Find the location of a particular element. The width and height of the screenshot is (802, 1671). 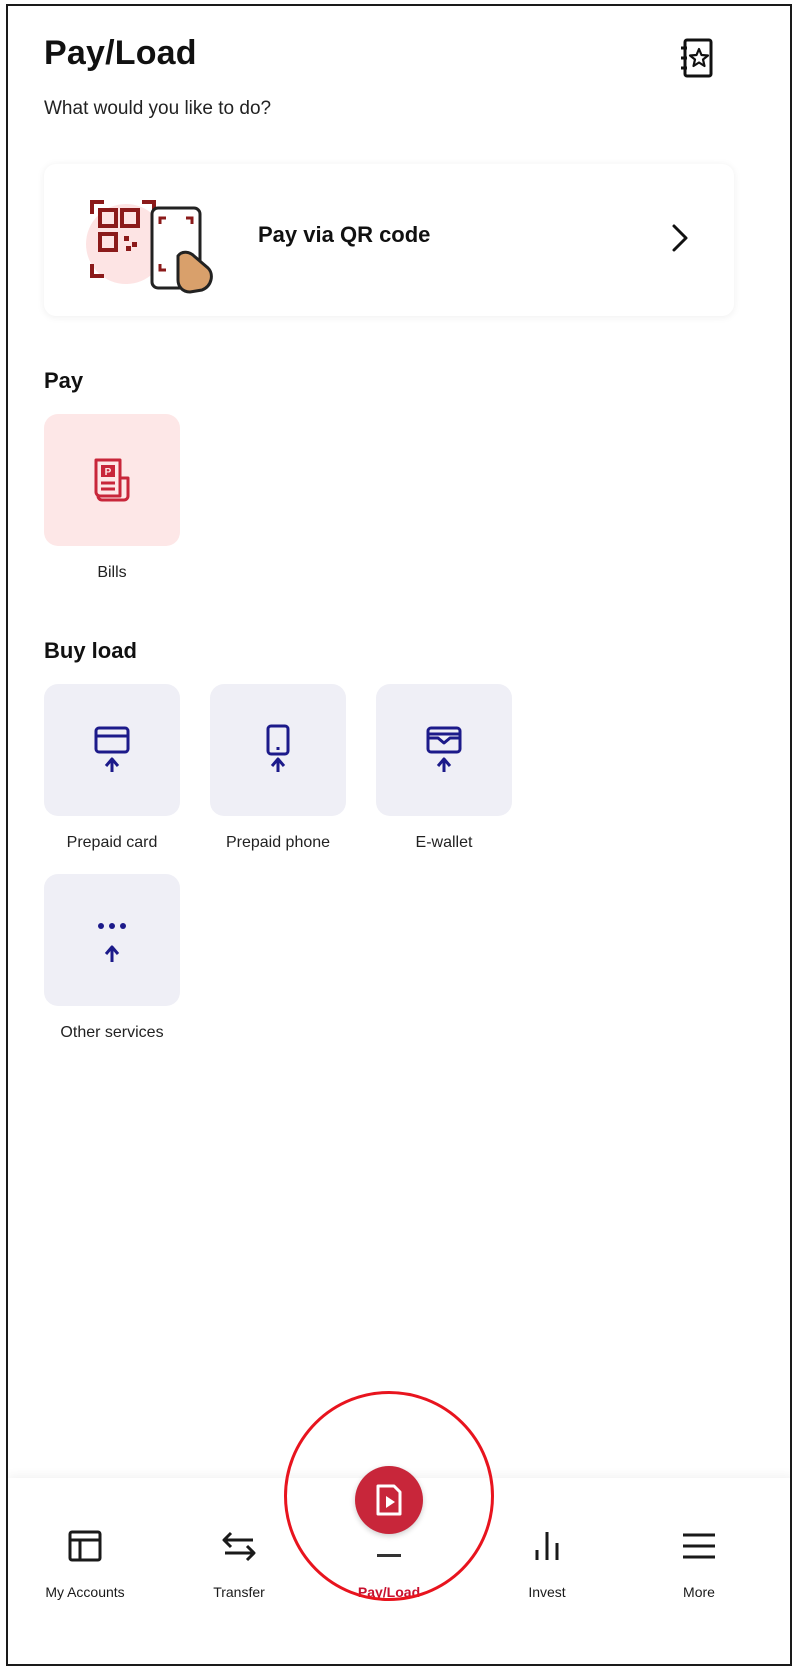

phone-upload-icon is located at coordinates (278, 748).